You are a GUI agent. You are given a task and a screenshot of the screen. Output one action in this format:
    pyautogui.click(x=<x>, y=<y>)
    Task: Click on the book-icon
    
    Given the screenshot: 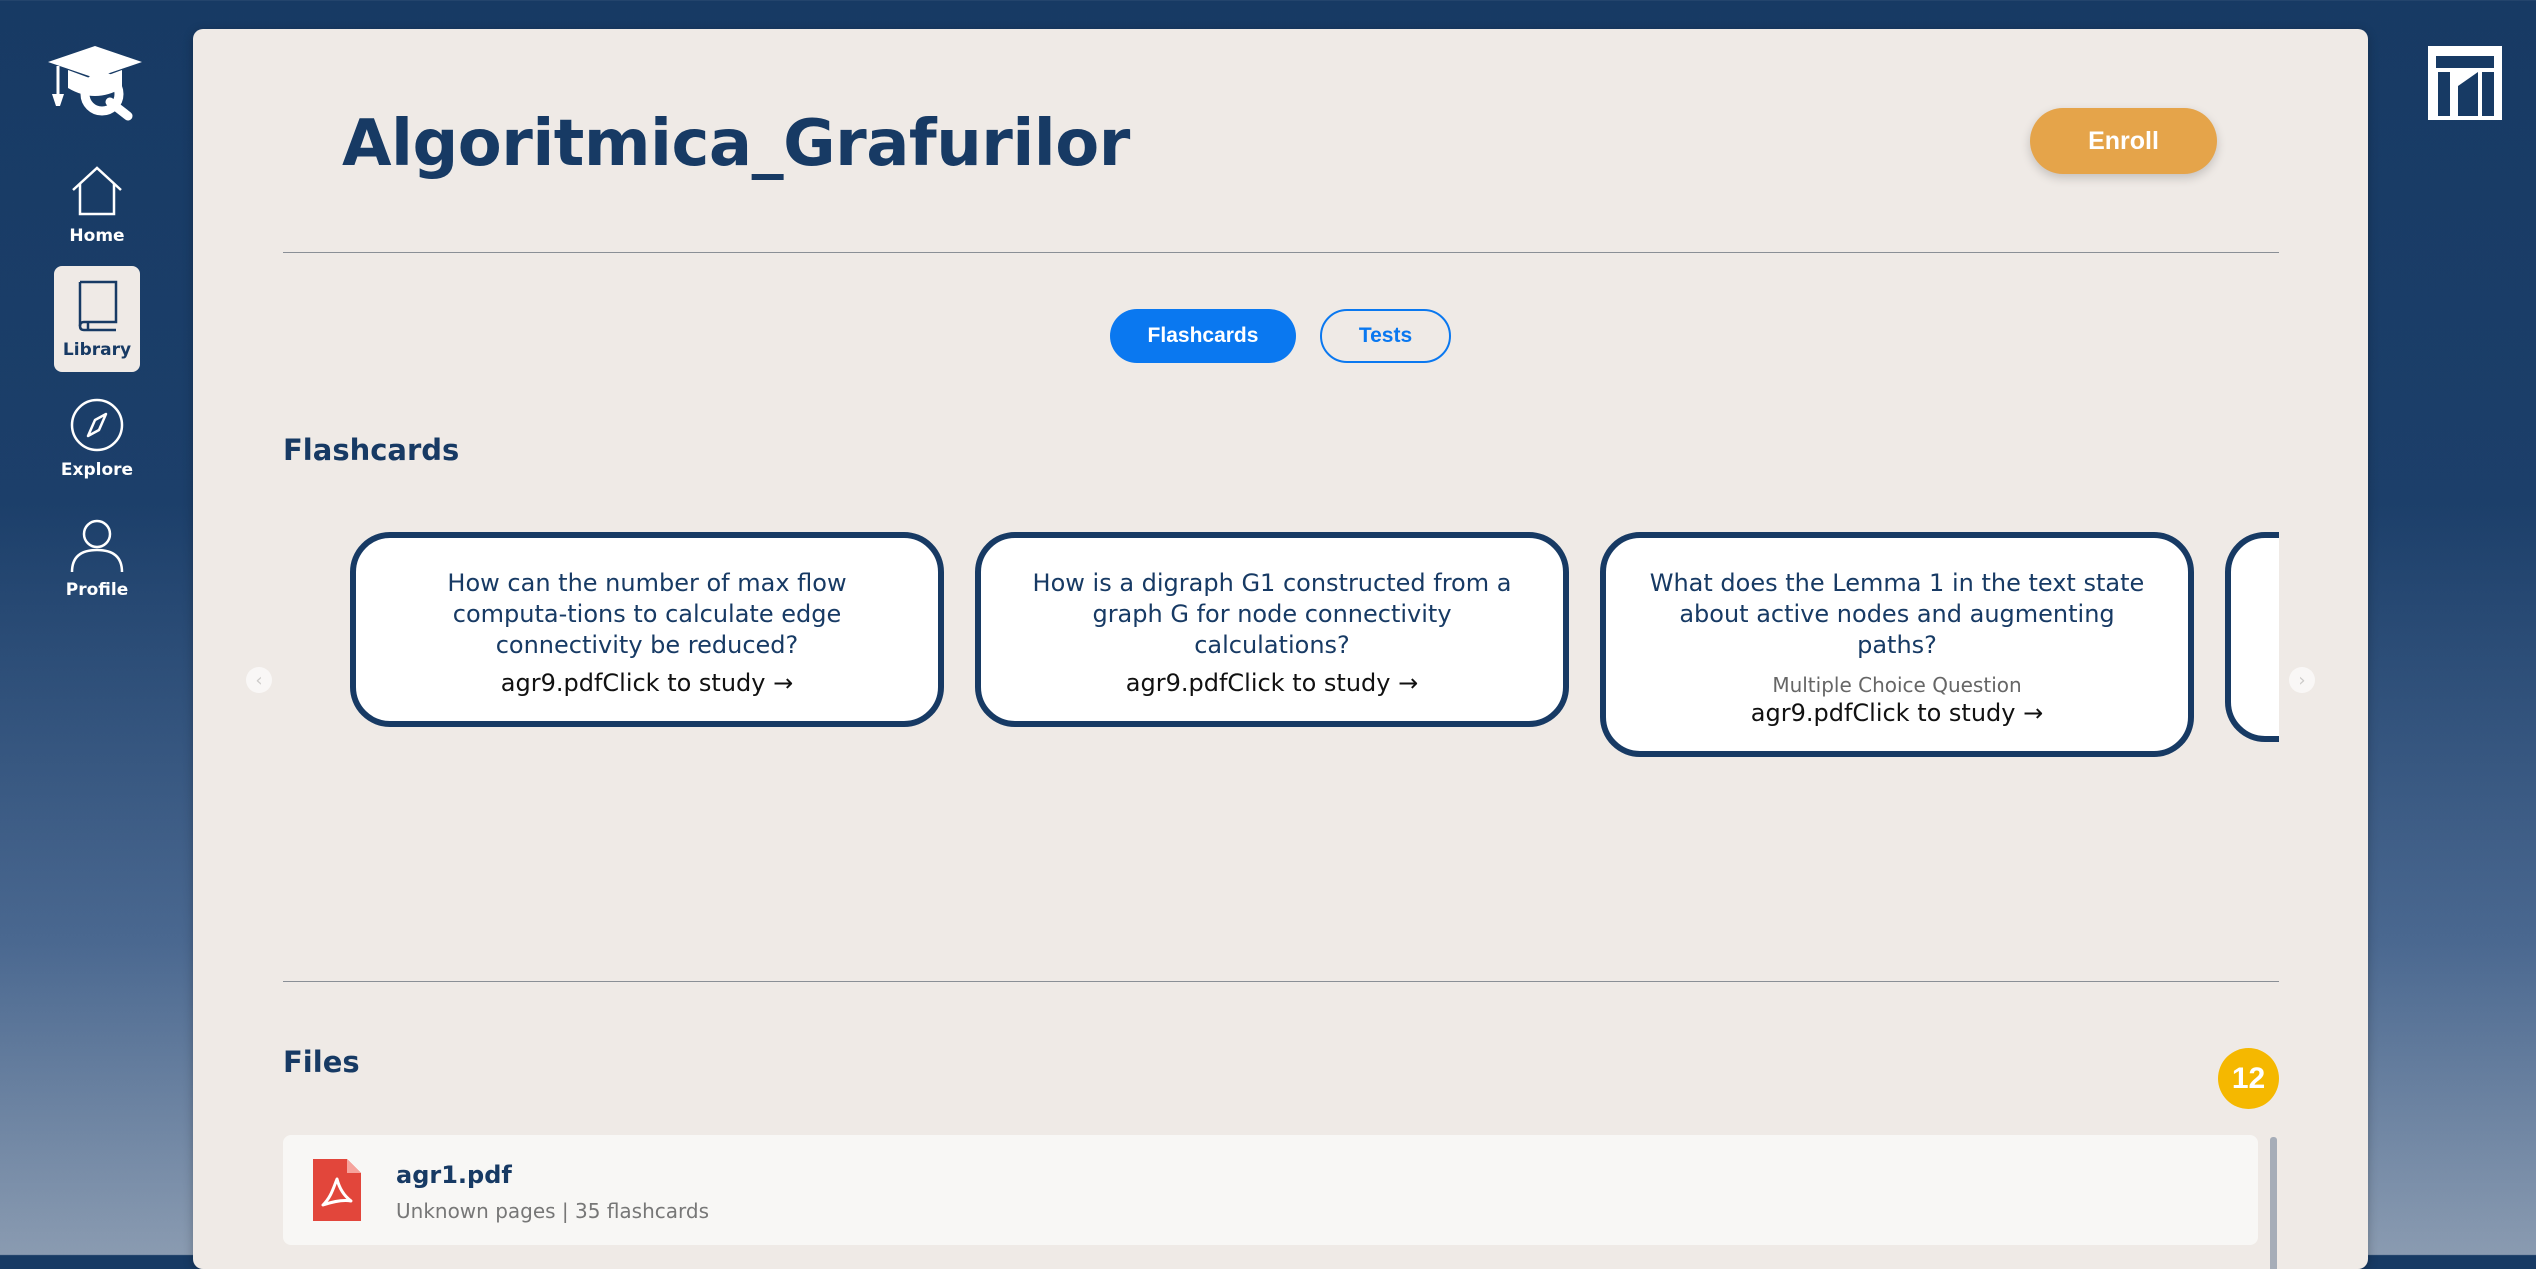 What is the action you would take?
    pyautogui.click(x=98, y=306)
    